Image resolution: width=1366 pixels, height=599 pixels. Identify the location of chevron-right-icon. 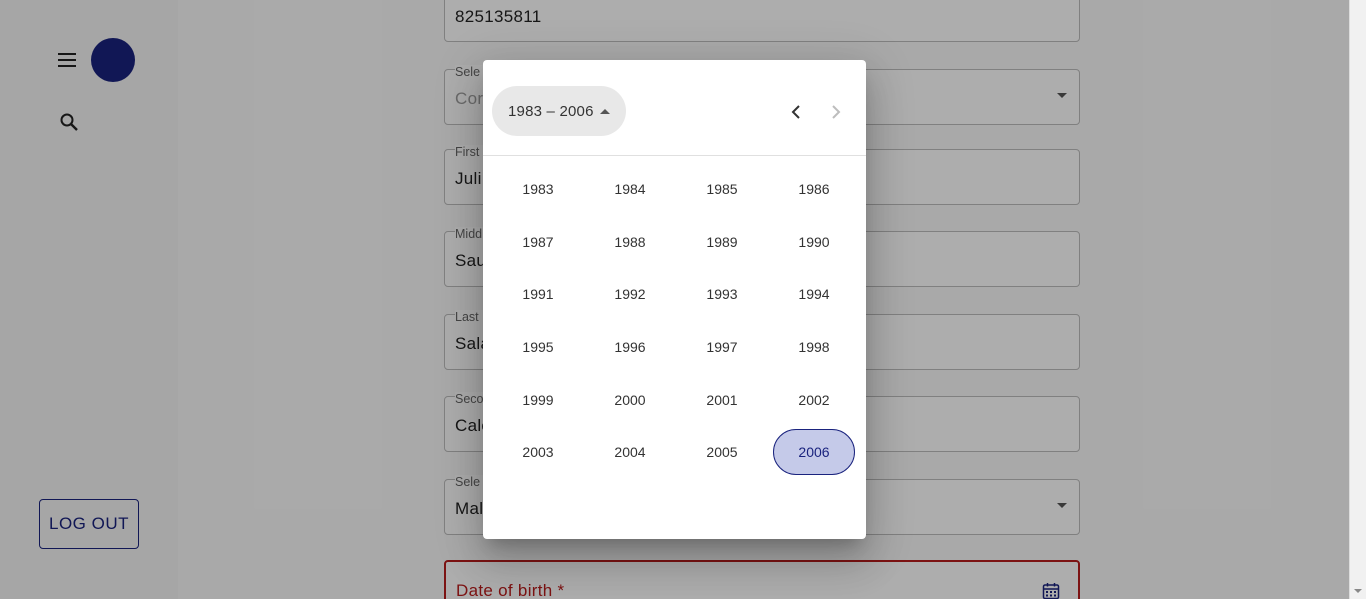
(836, 112).